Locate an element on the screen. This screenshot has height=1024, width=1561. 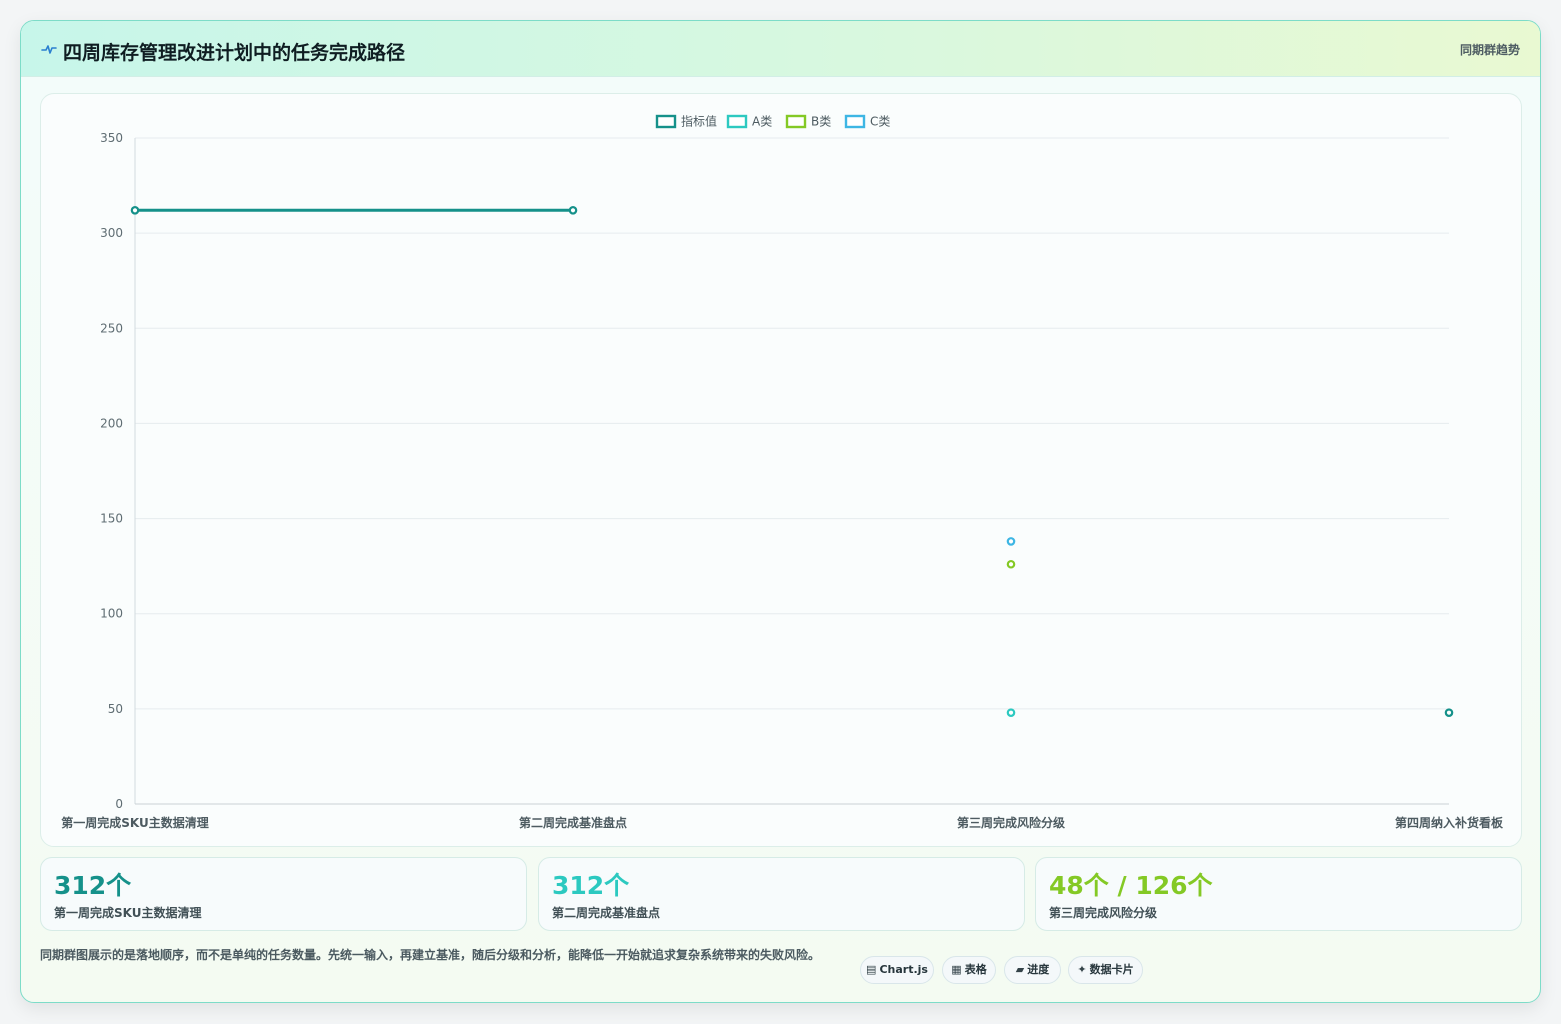
y-tick-label: 350 is located at coordinates (111, 138).